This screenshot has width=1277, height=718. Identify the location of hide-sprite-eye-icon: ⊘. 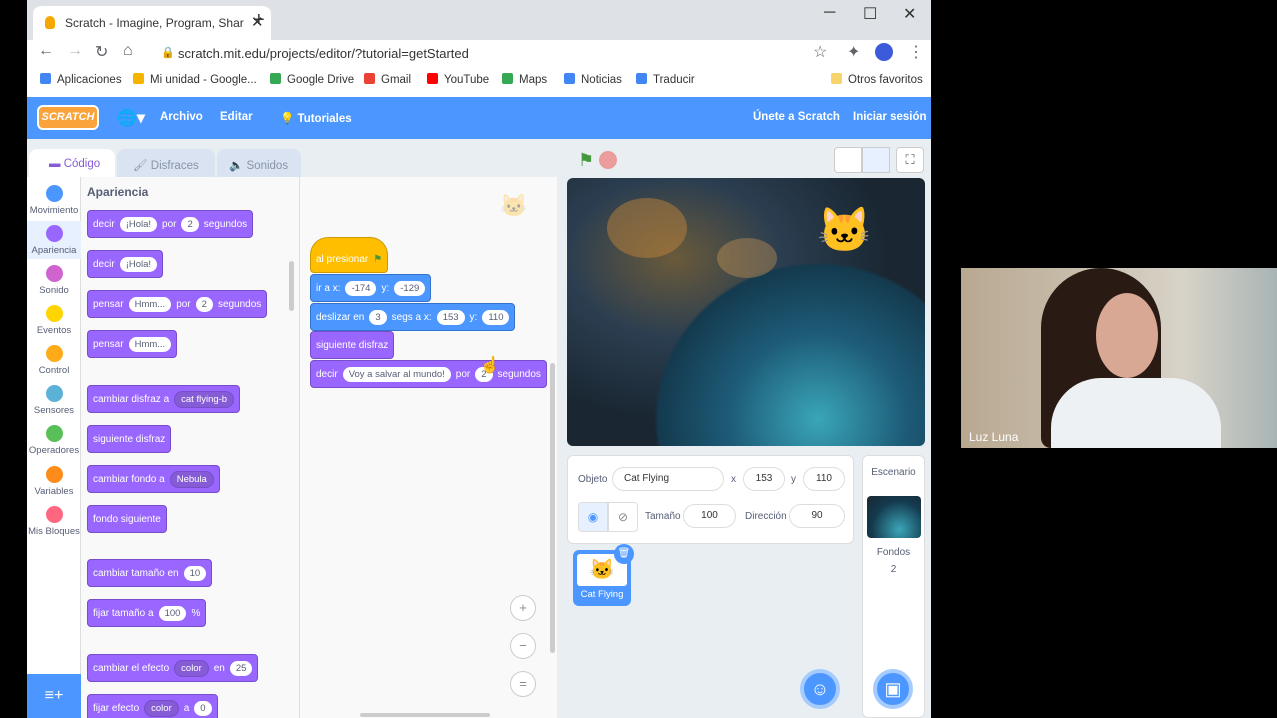
(623, 517).